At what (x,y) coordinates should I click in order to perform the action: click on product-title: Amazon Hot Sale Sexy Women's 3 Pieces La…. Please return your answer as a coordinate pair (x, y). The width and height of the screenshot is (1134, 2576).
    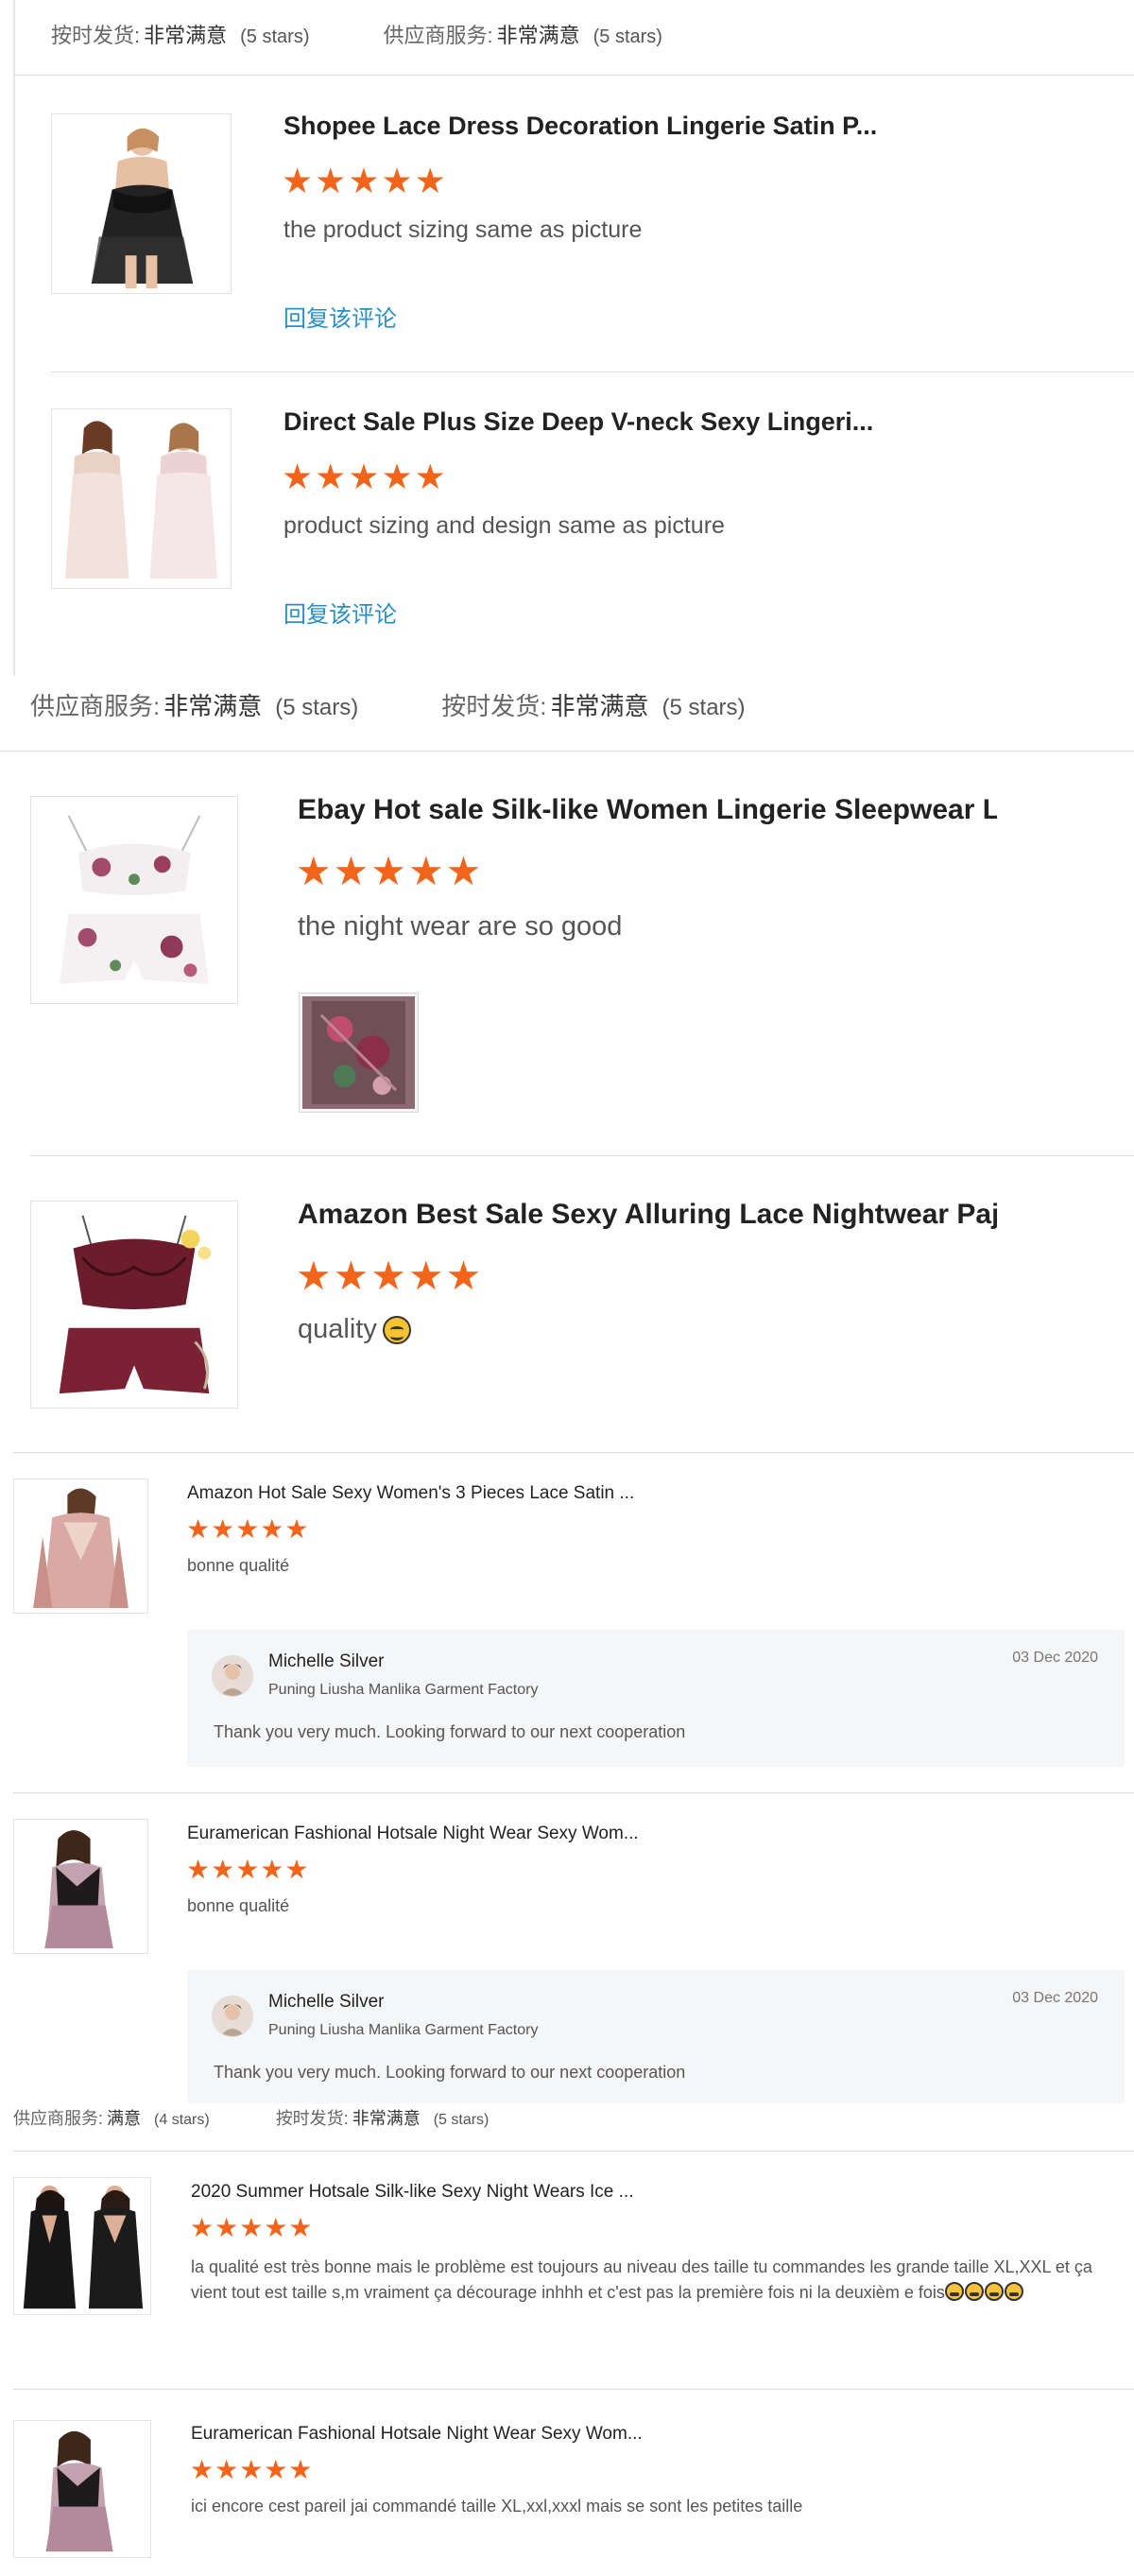
    Looking at the image, I should click on (451, 1493).